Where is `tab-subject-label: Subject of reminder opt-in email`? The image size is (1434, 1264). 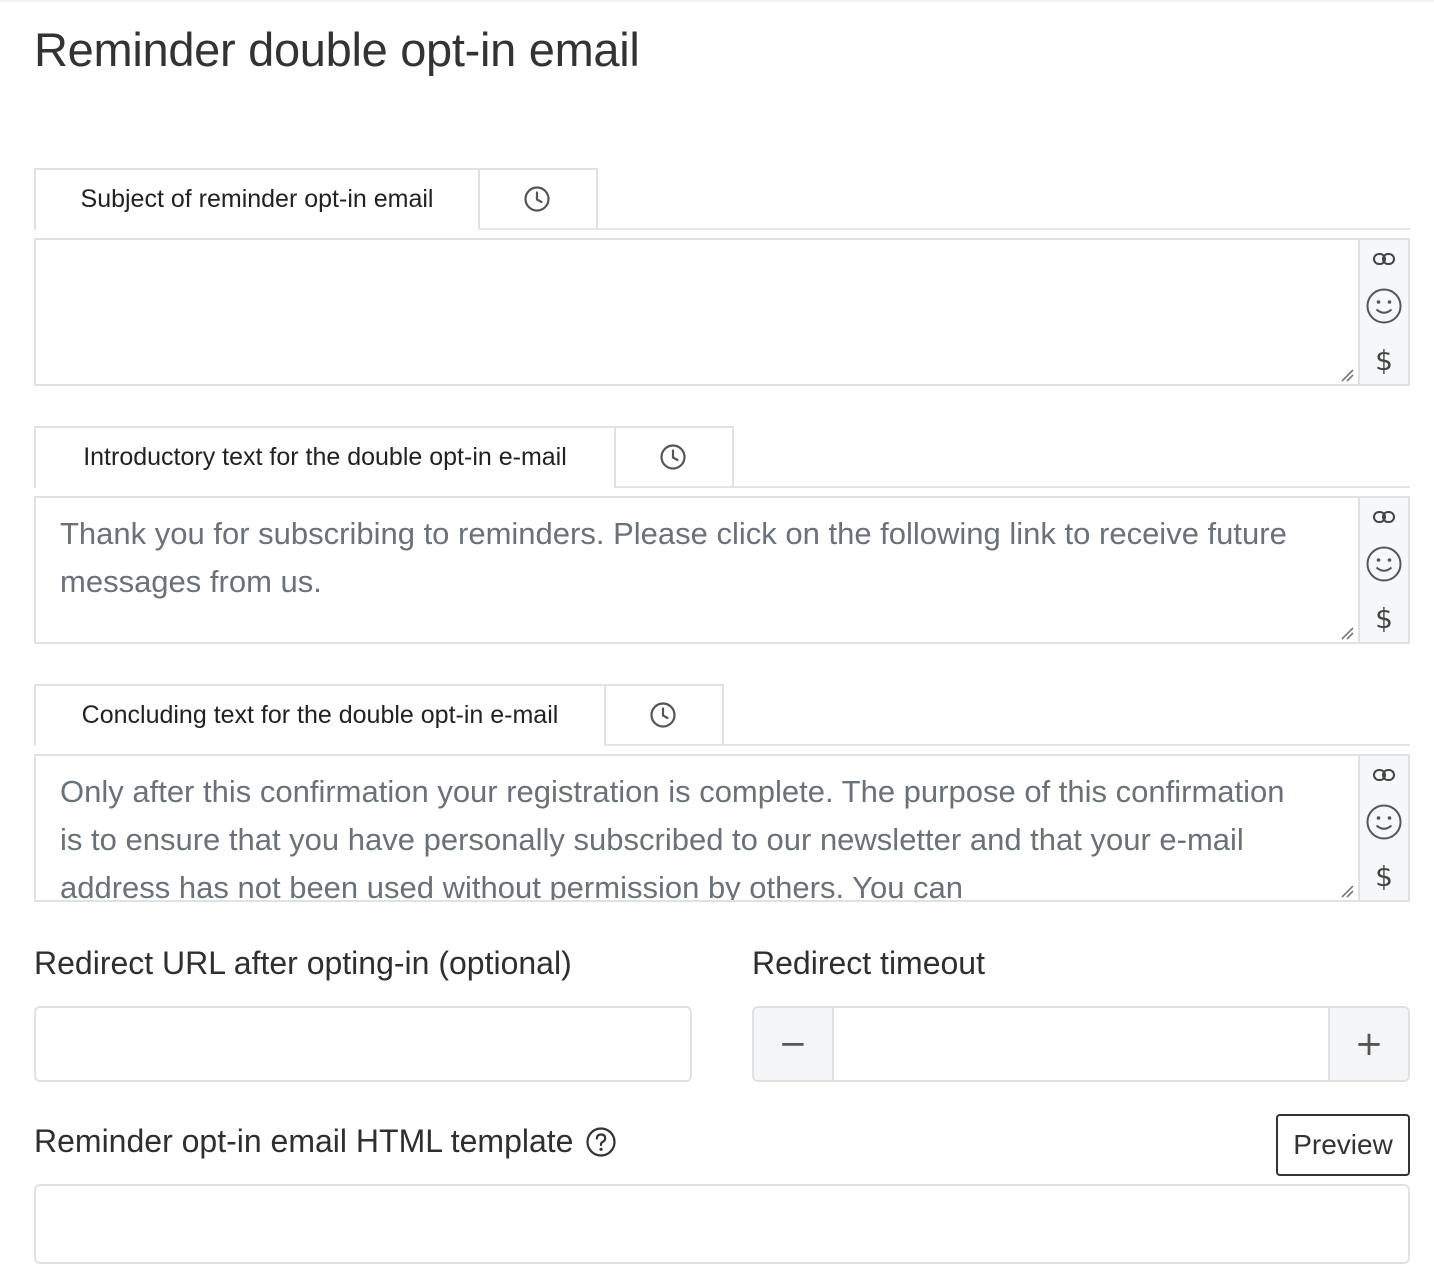
tab-subject-label: Subject of reminder opt-in email is located at coordinates (257, 198).